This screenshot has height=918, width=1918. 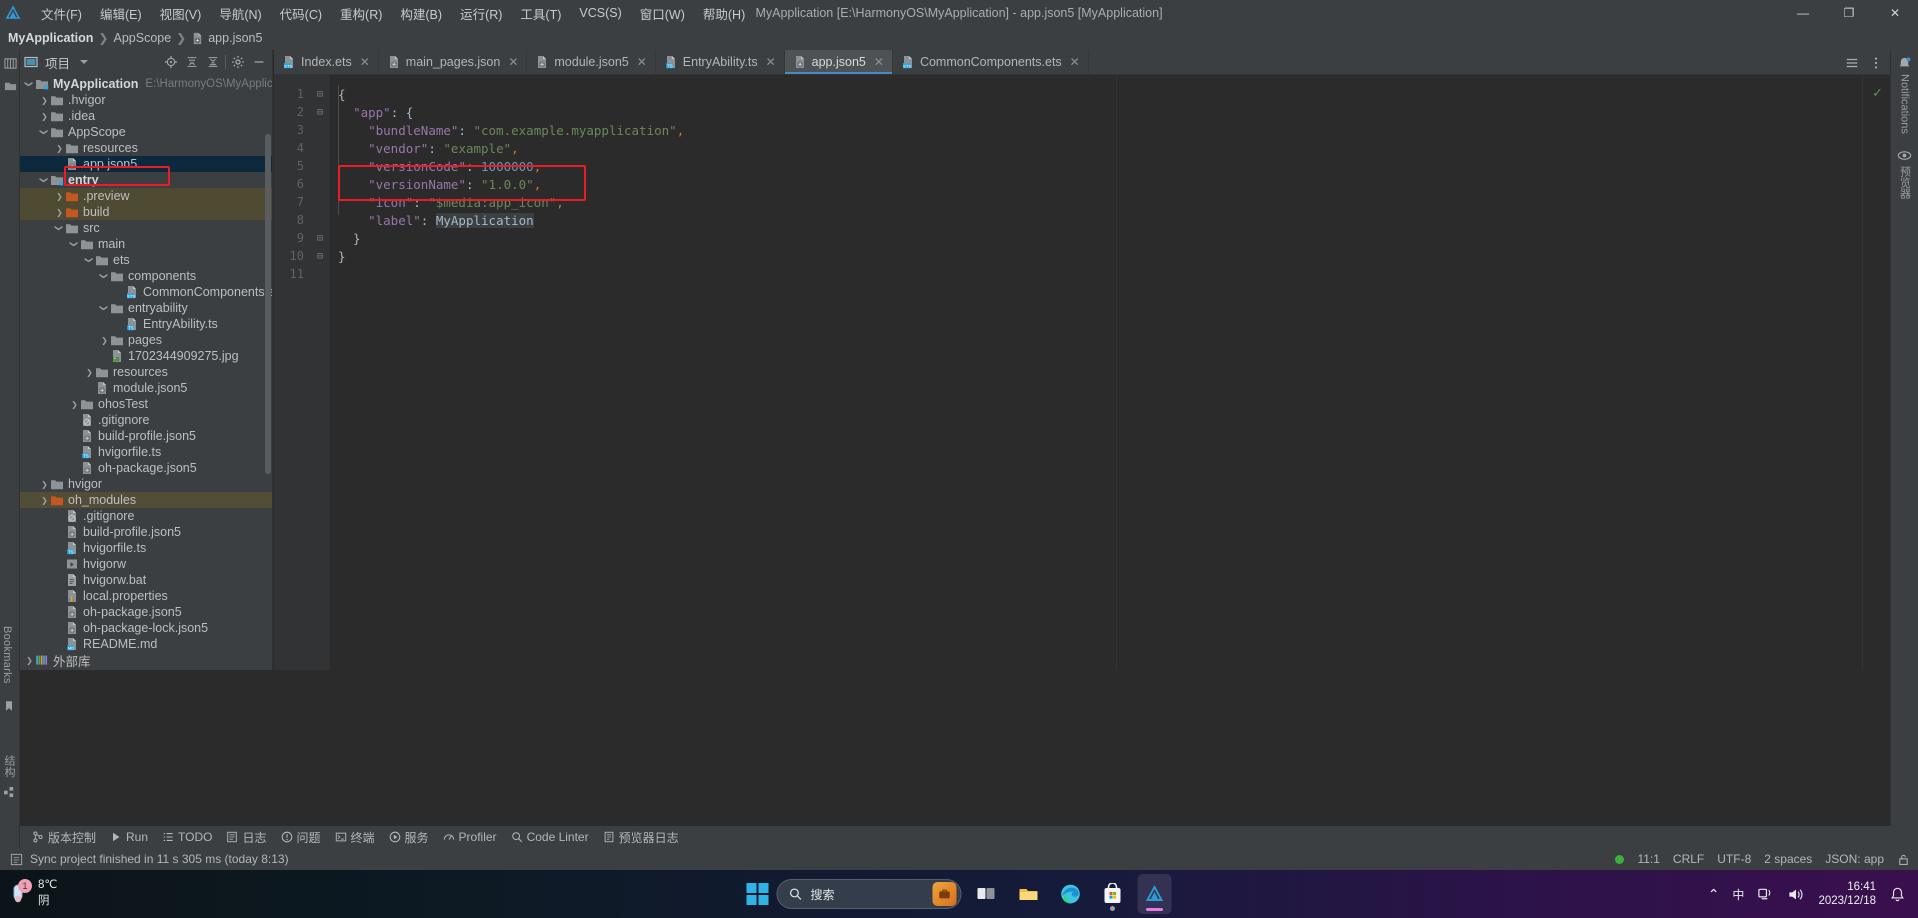 I want to click on menu-window: 窗口(W), so click(x=662, y=13).